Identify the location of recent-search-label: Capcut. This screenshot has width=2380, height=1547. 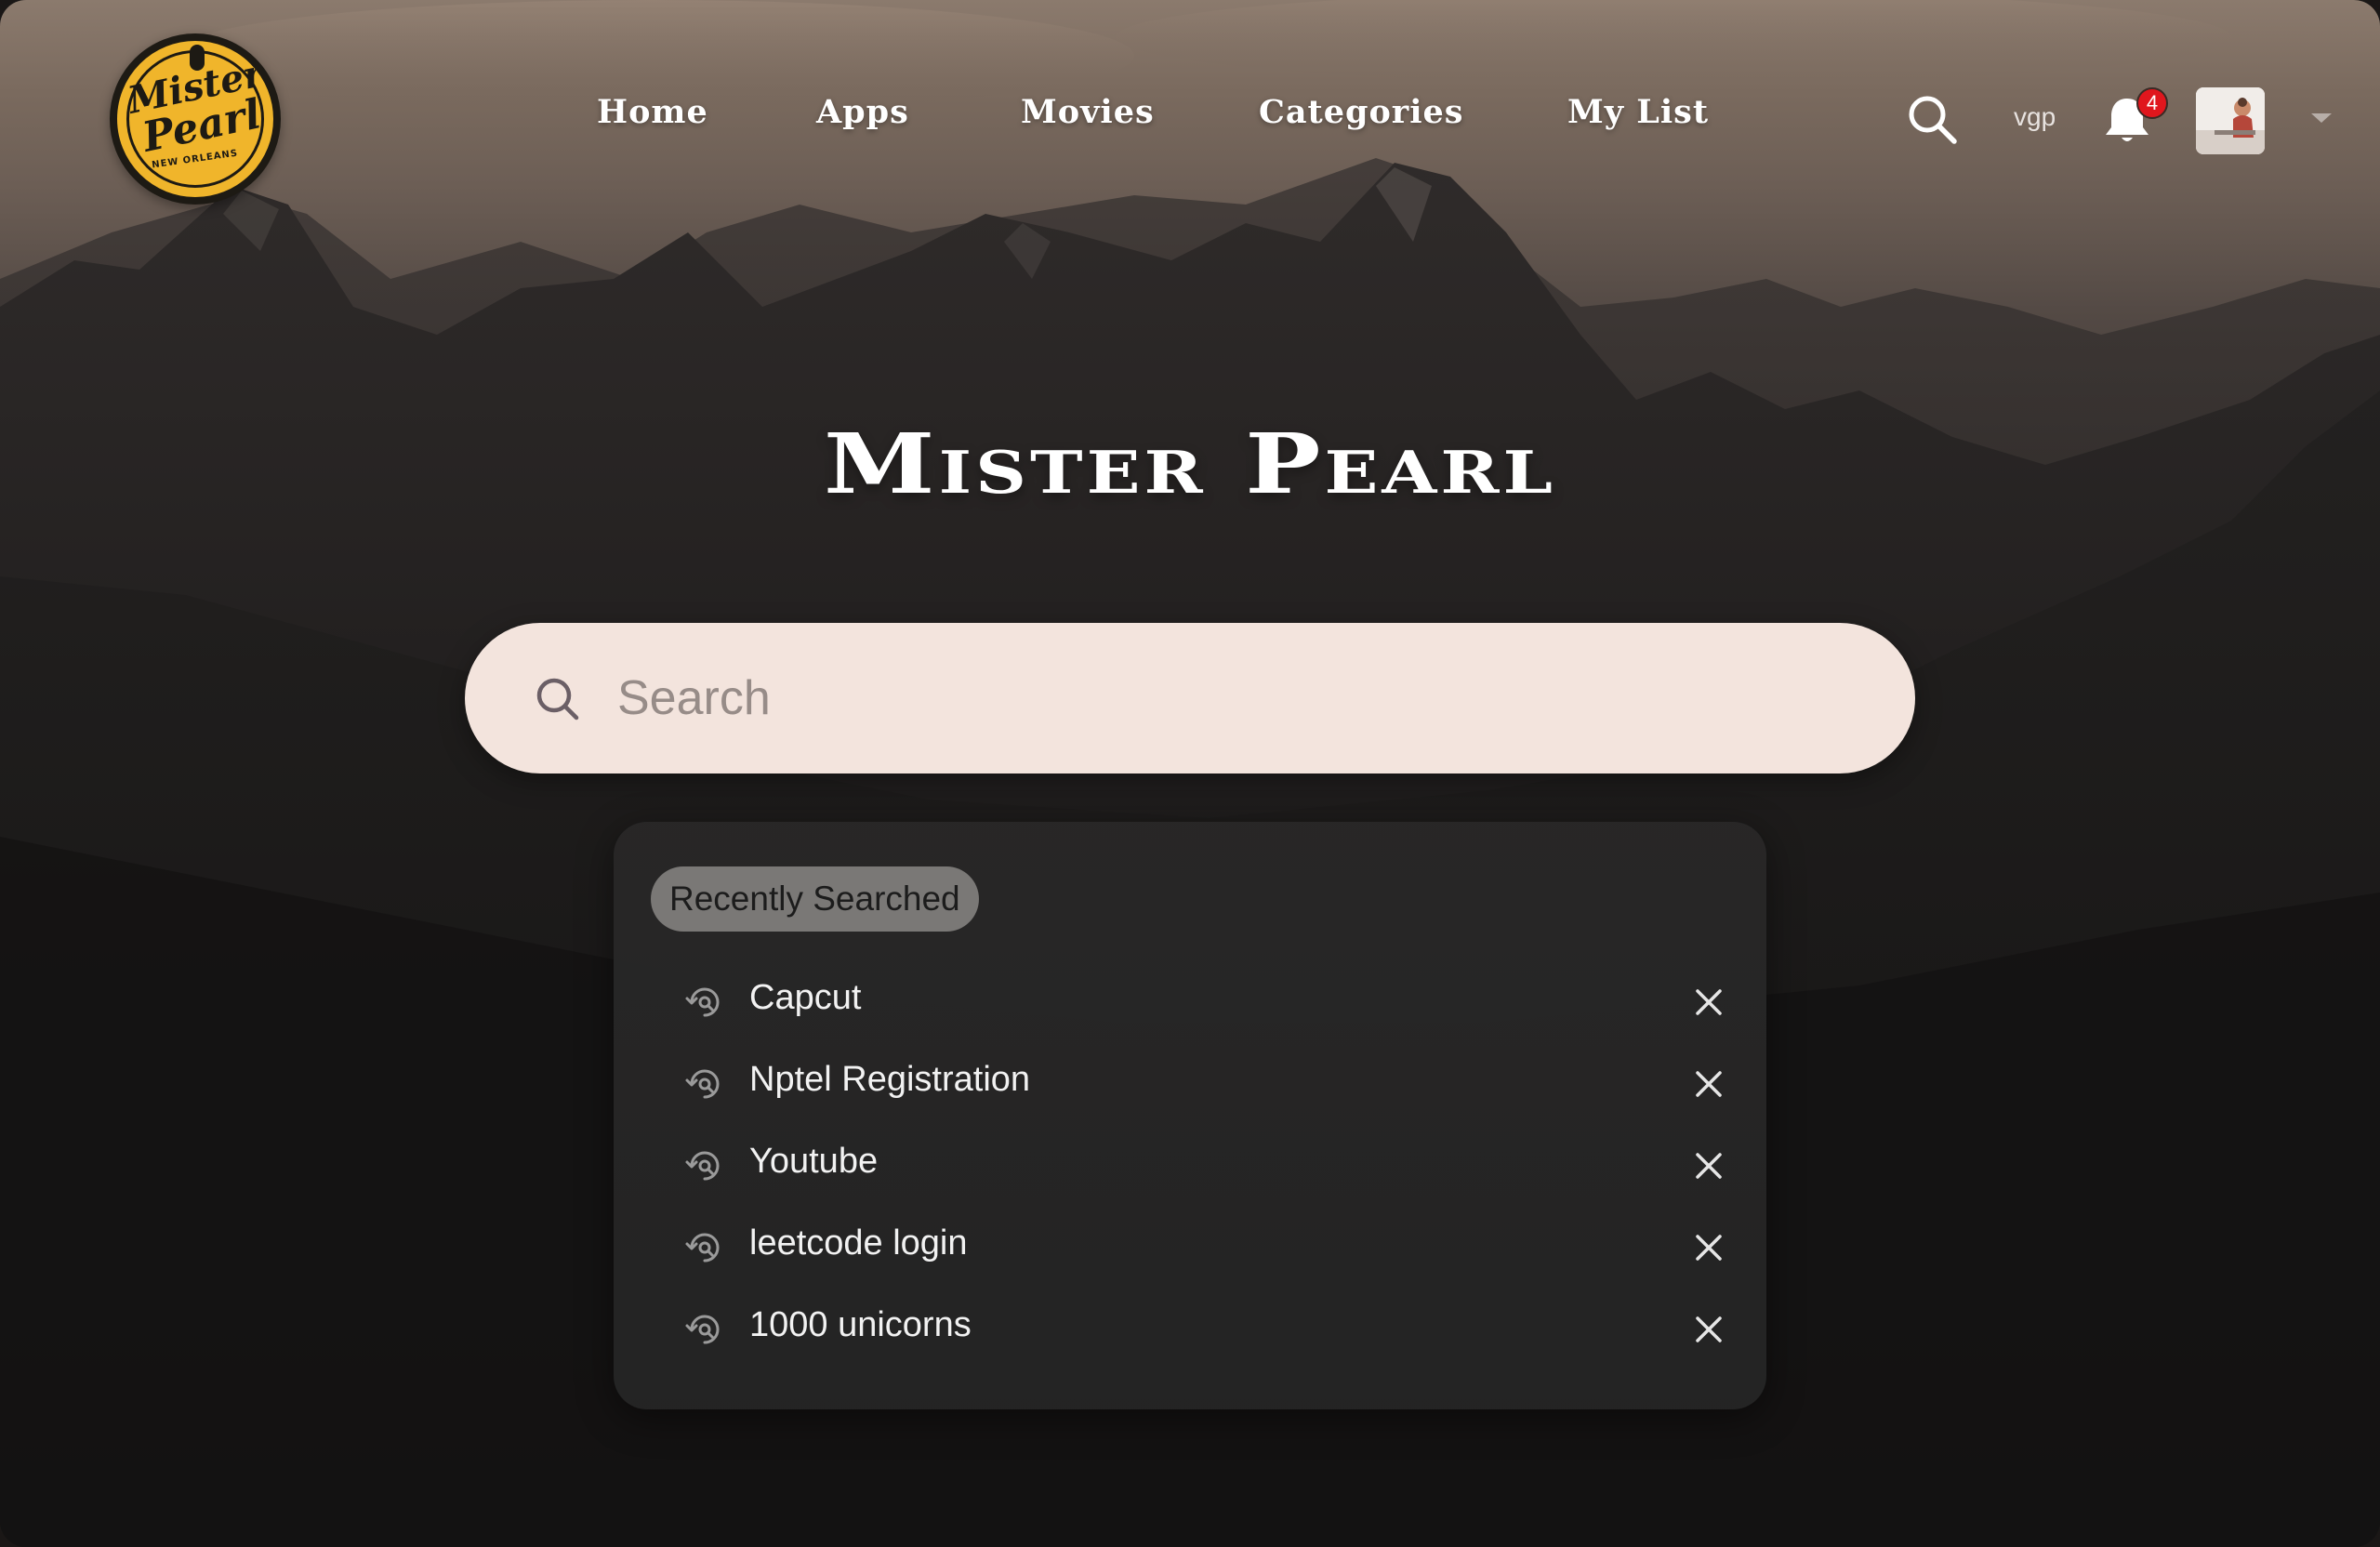
(805, 997).